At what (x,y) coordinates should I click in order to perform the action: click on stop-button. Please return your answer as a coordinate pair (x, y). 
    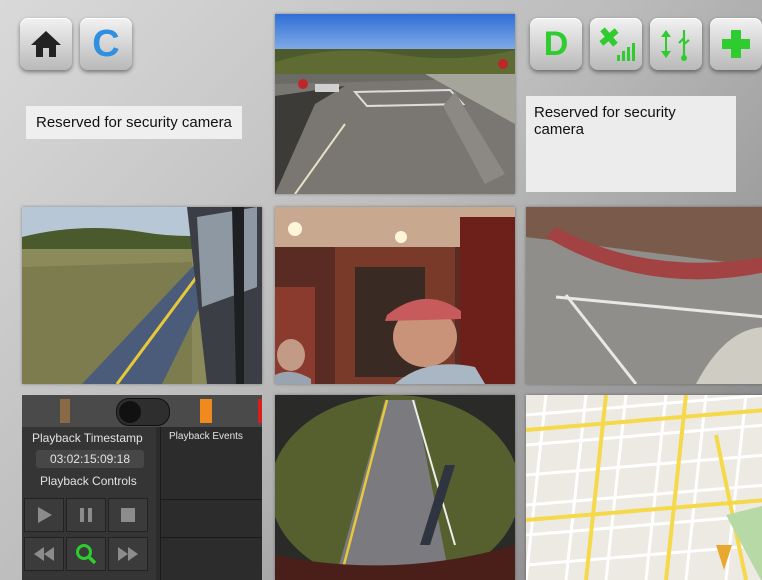
    Looking at the image, I should click on (128, 515).